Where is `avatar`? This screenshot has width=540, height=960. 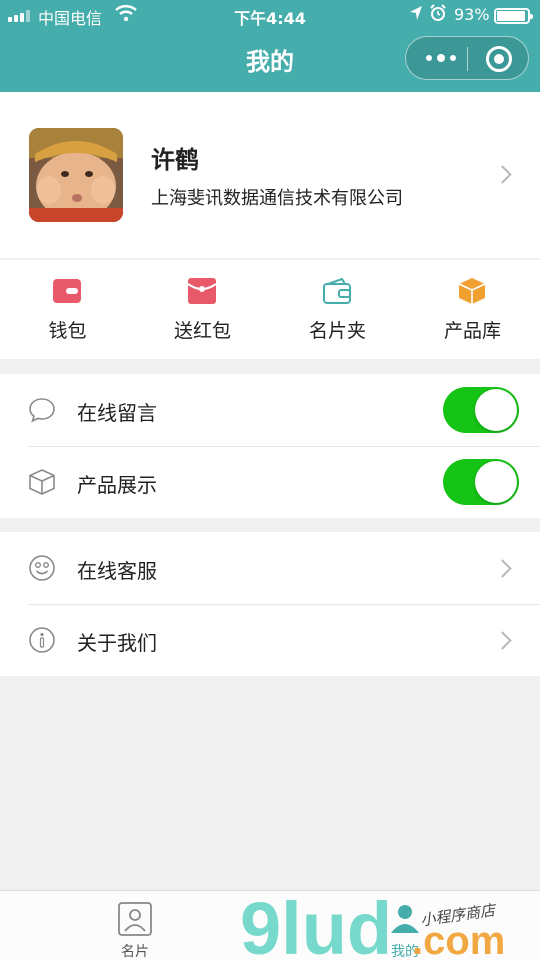
avatar is located at coordinates (76, 175).